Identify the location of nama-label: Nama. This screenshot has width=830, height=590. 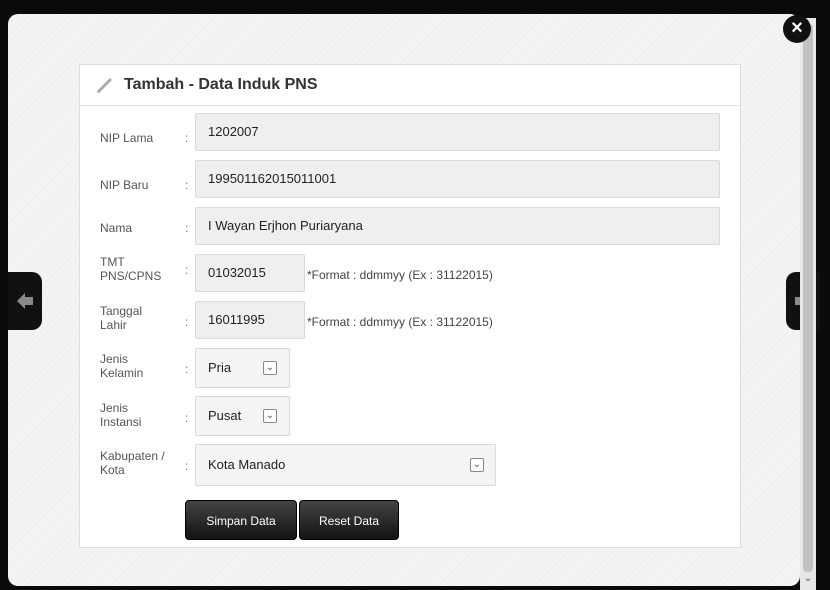
(116, 228).